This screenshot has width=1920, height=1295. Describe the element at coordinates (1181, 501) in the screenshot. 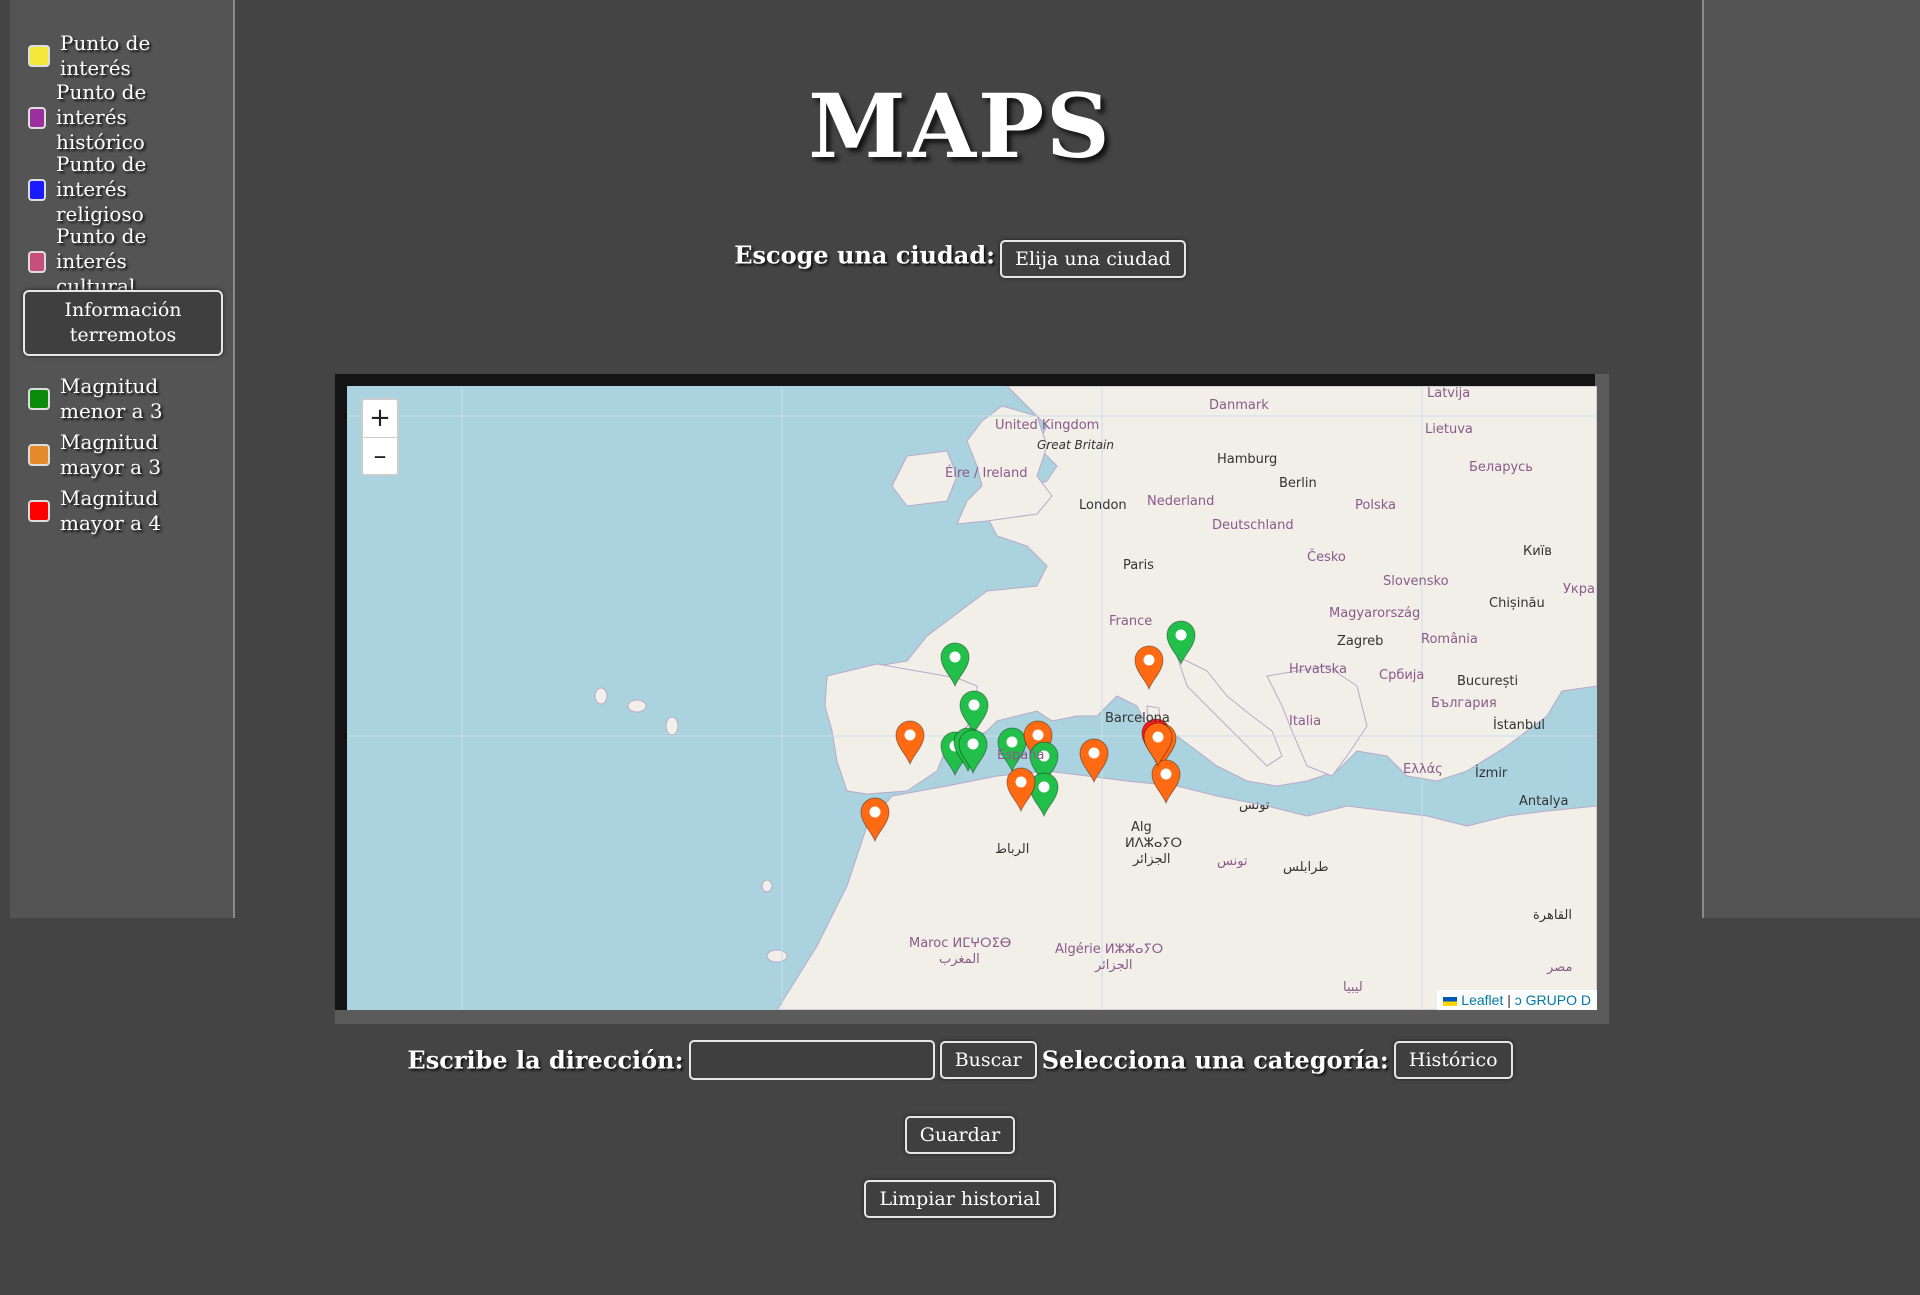

I see `map-label-nederland: Nederland` at that location.